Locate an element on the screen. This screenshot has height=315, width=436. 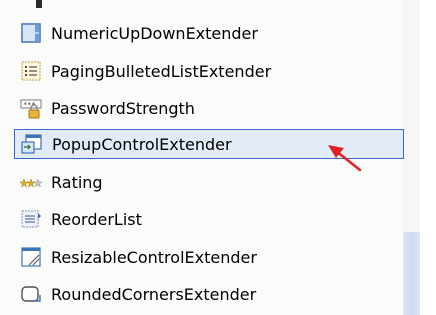
password-strength-icon: *** is located at coordinates (31, 109).